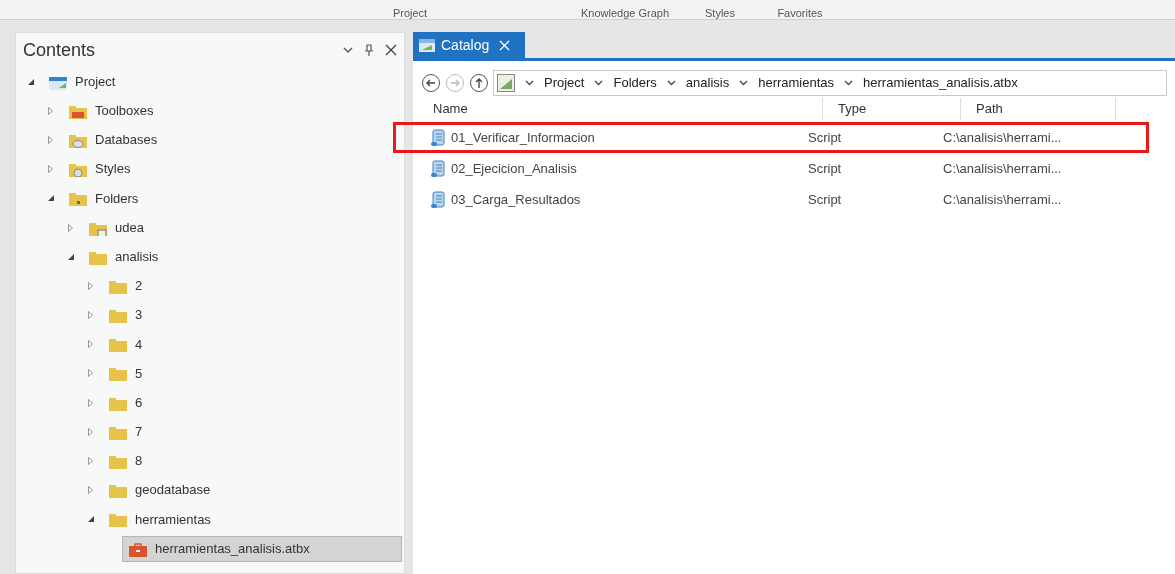 This screenshot has width=1175, height=574. What do you see at coordinates (81, 81) in the screenshot?
I see `tree-item: Project` at bounding box center [81, 81].